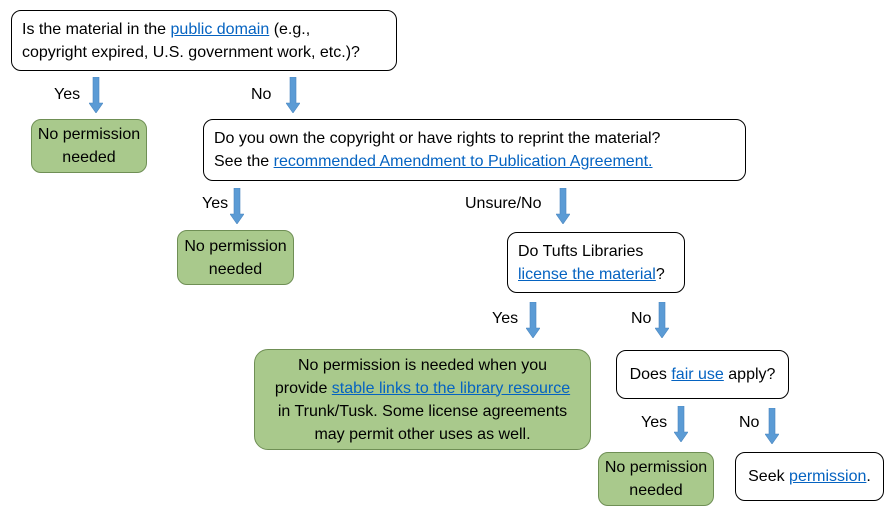  What do you see at coordinates (503, 203) in the screenshot?
I see `unsure-no-label: Unsure/No` at bounding box center [503, 203].